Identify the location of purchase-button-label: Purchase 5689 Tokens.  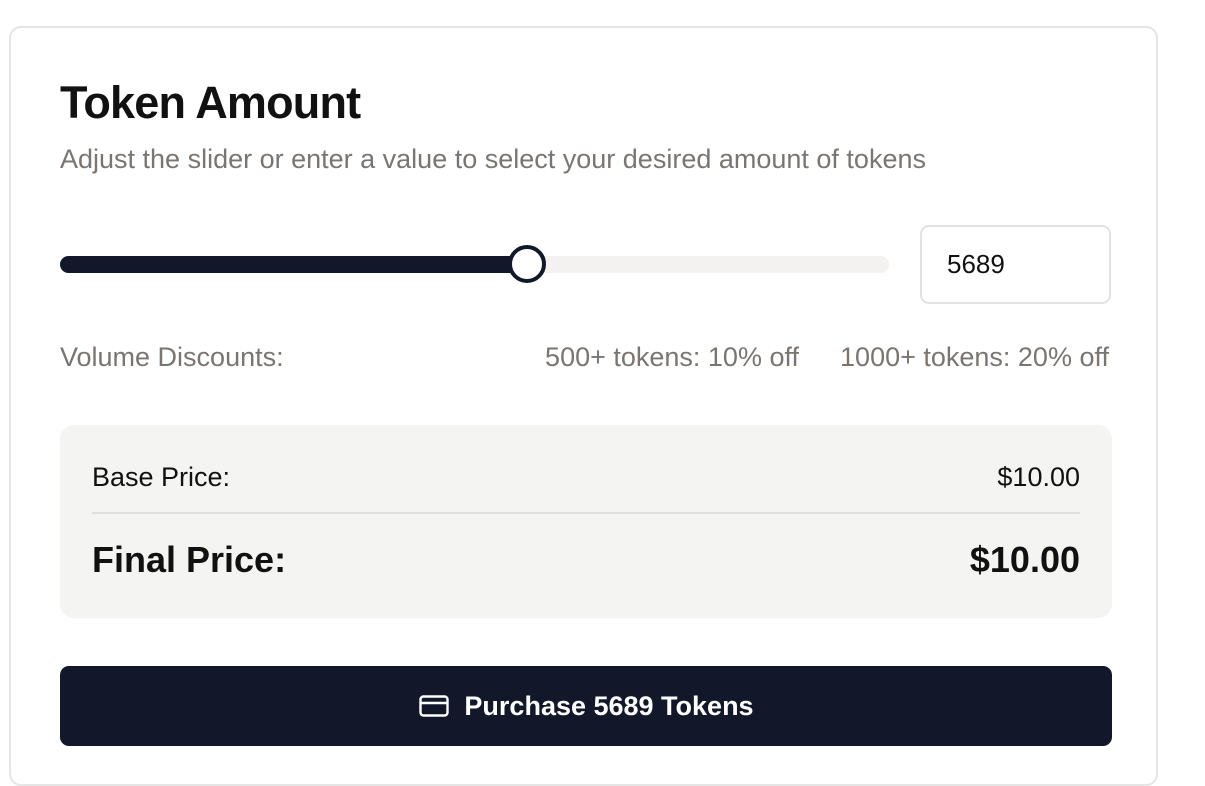
(609, 705).